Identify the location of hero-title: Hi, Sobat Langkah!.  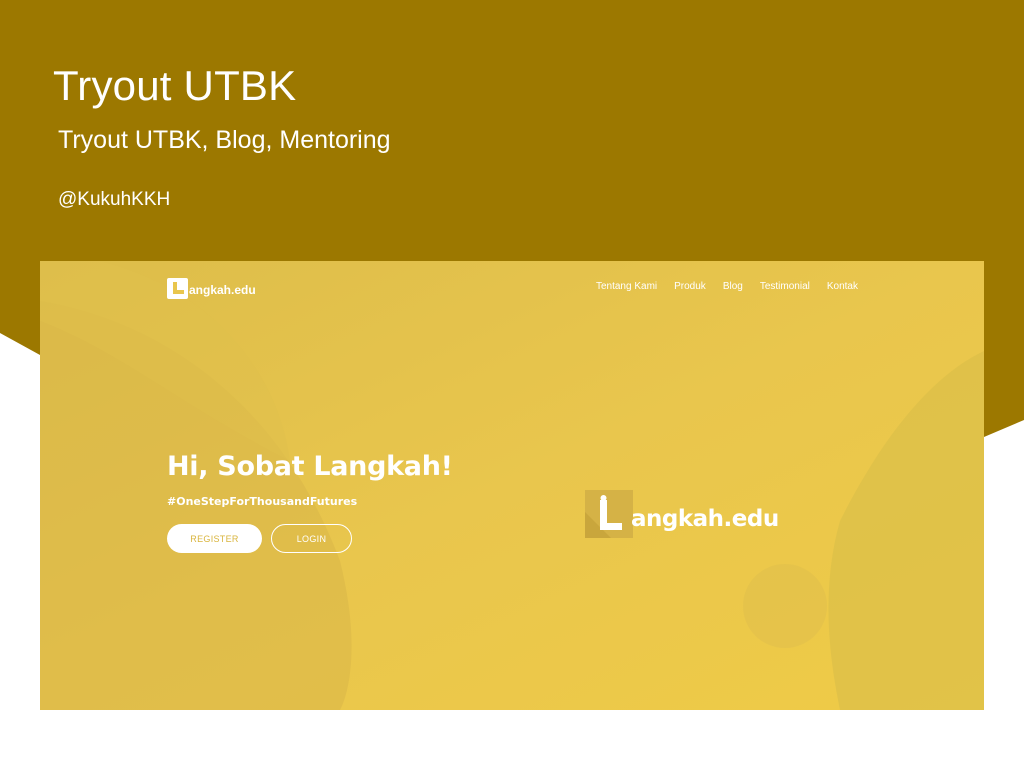
(310, 466).